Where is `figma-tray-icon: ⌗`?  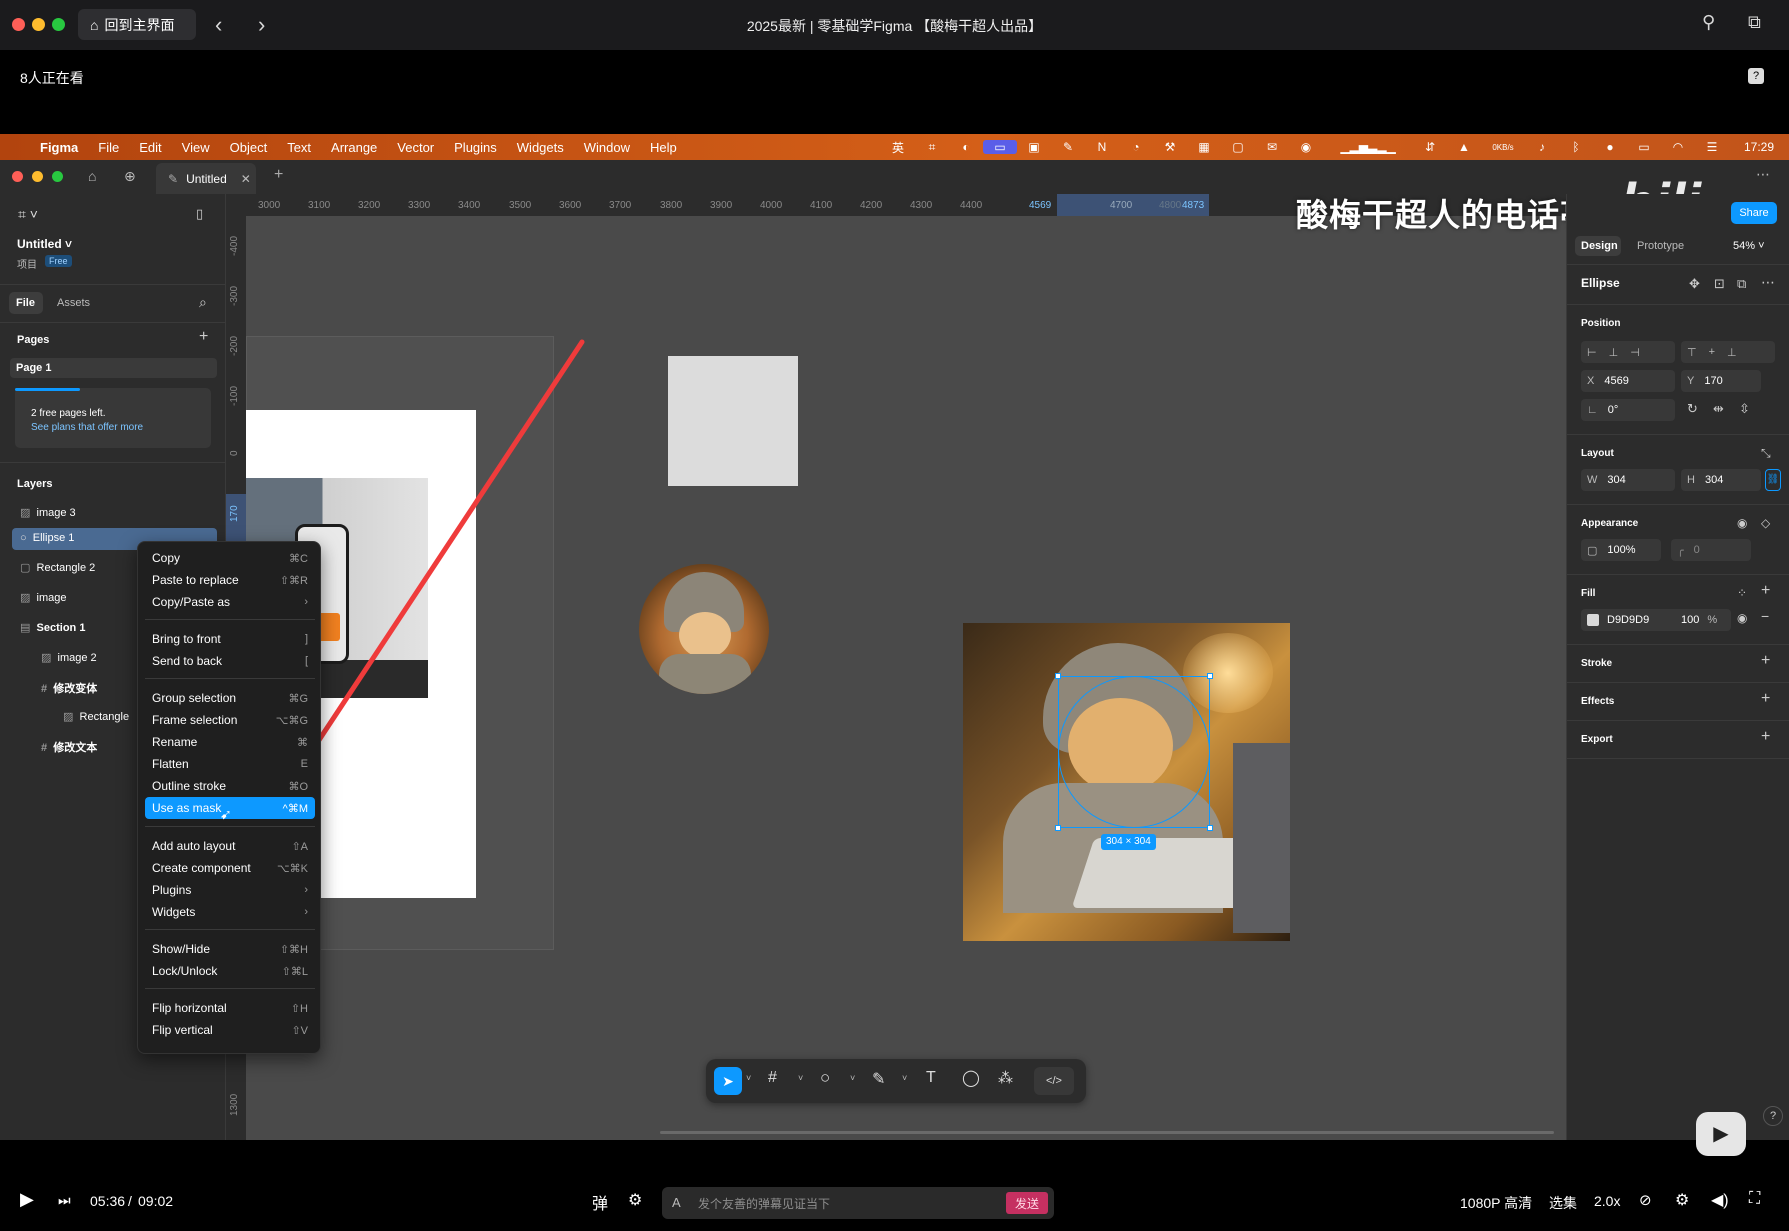
figma-tray-icon: ⌗ is located at coordinates (932, 147).